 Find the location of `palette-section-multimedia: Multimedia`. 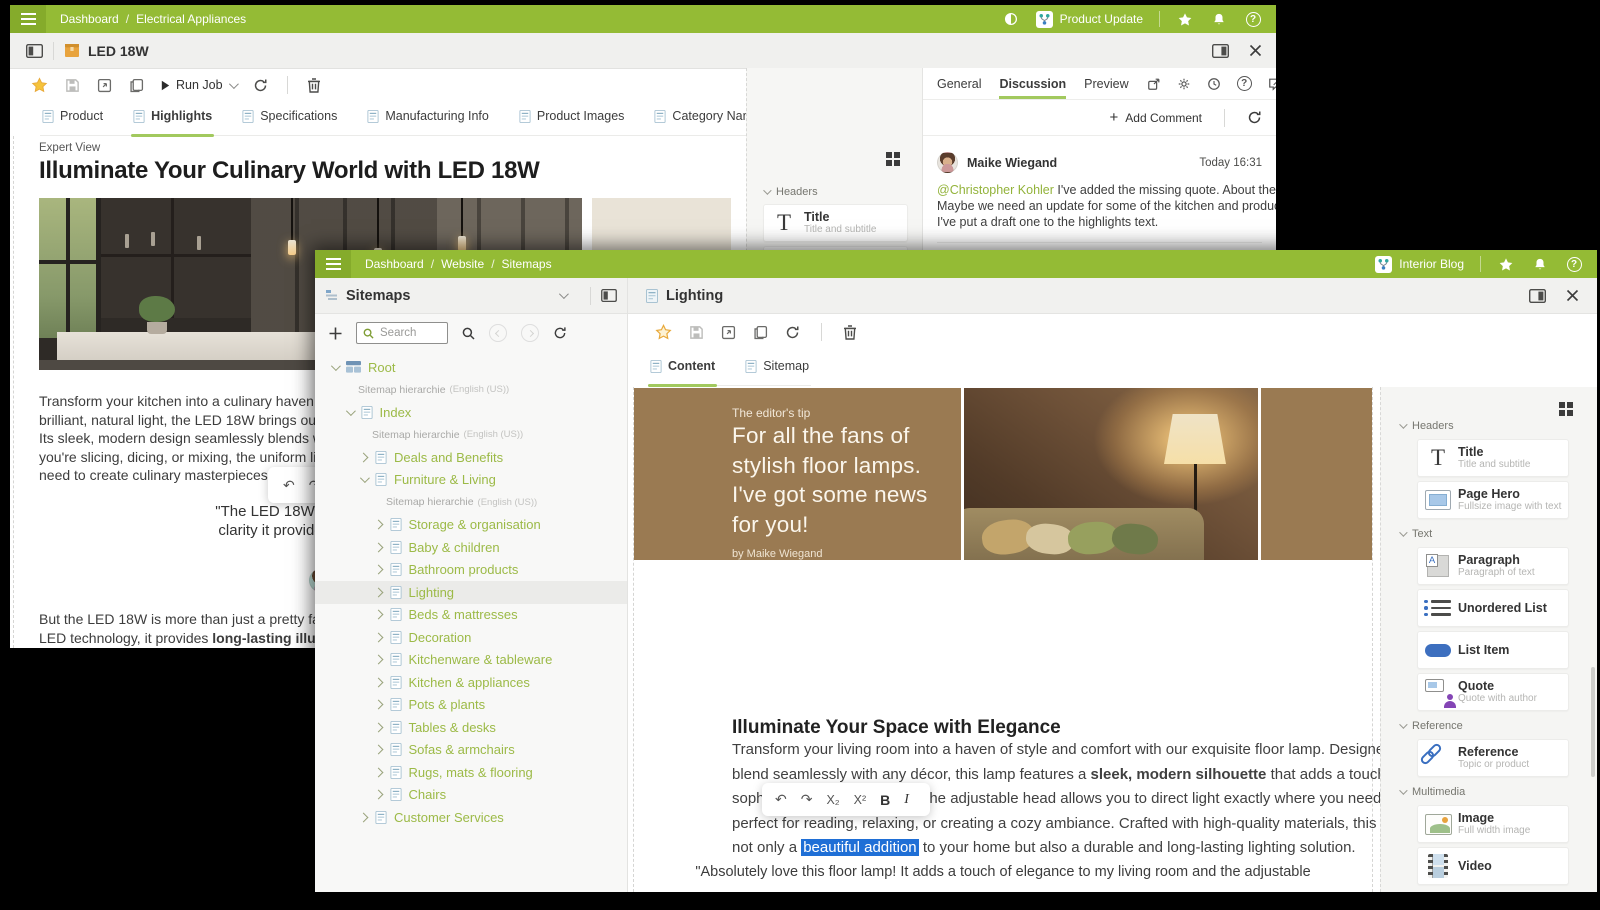

palette-section-multimedia: Multimedia is located at coordinates (1489, 792).